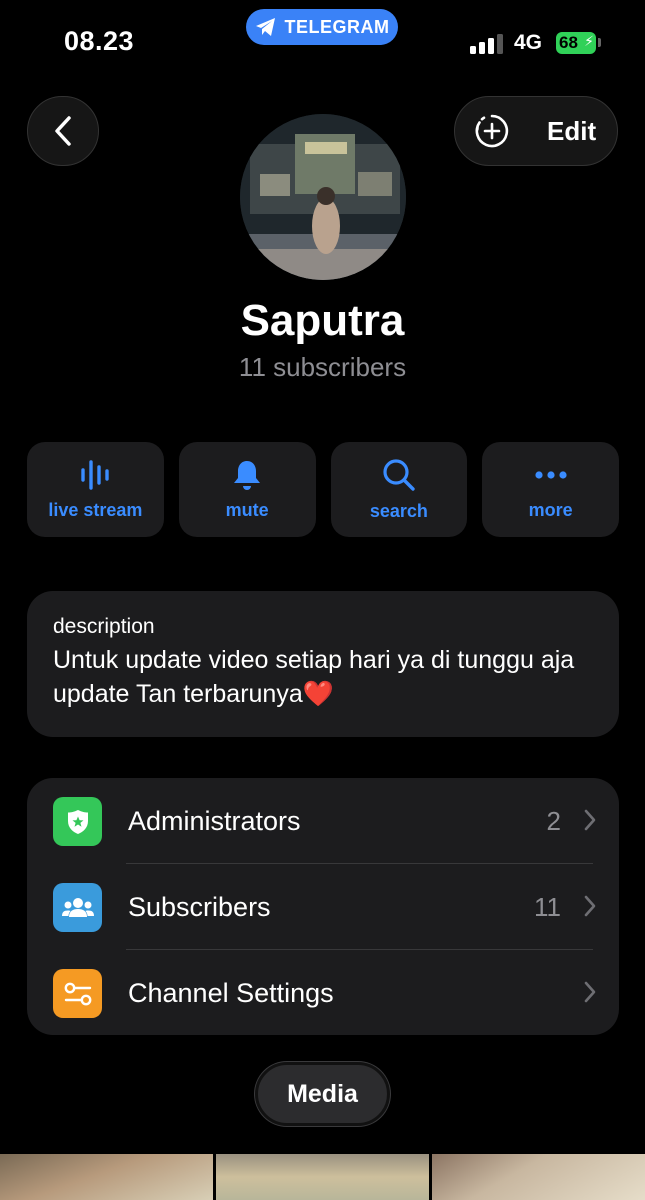  What do you see at coordinates (247, 475) in the screenshot?
I see `bell-icon` at bounding box center [247, 475].